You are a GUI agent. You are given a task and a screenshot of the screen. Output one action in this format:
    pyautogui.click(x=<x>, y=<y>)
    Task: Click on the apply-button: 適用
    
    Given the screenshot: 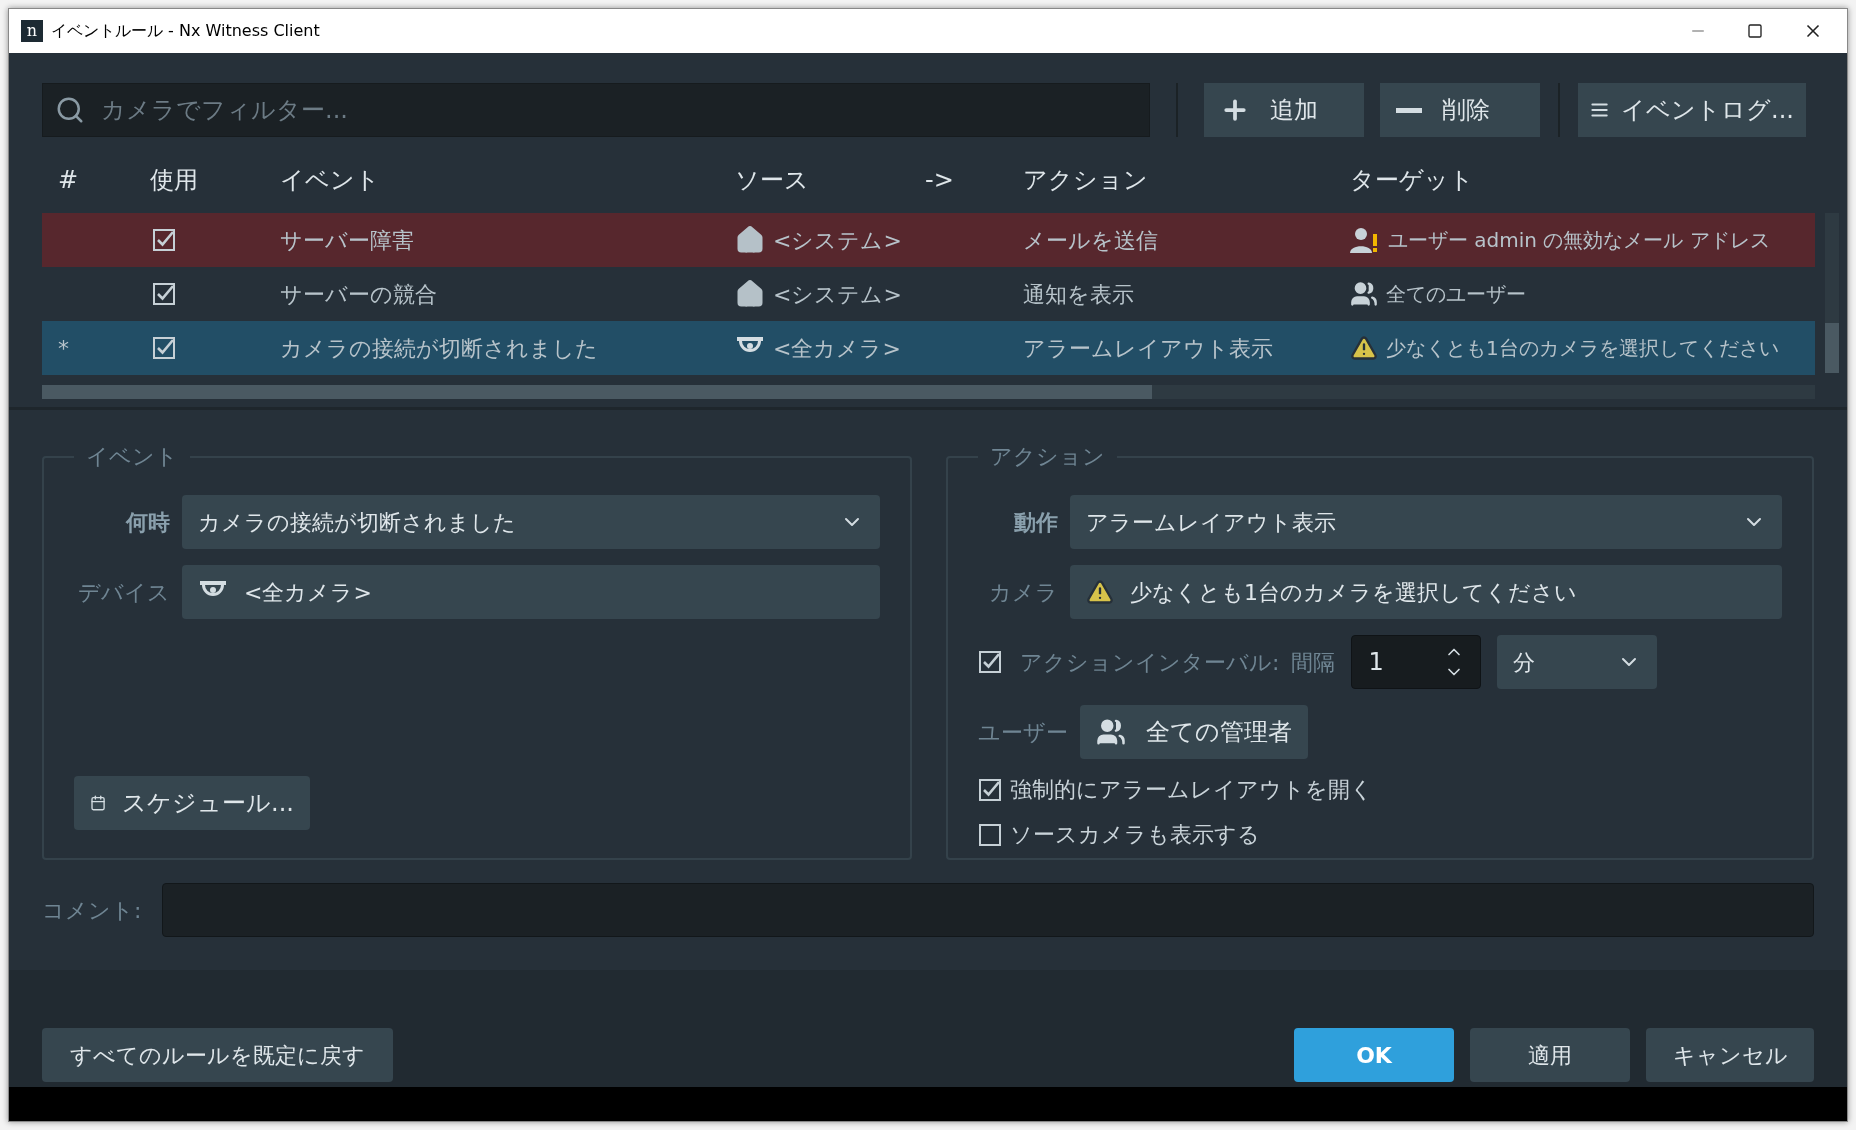 What is the action you would take?
    pyautogui.click(x=1550, y=1055)
    